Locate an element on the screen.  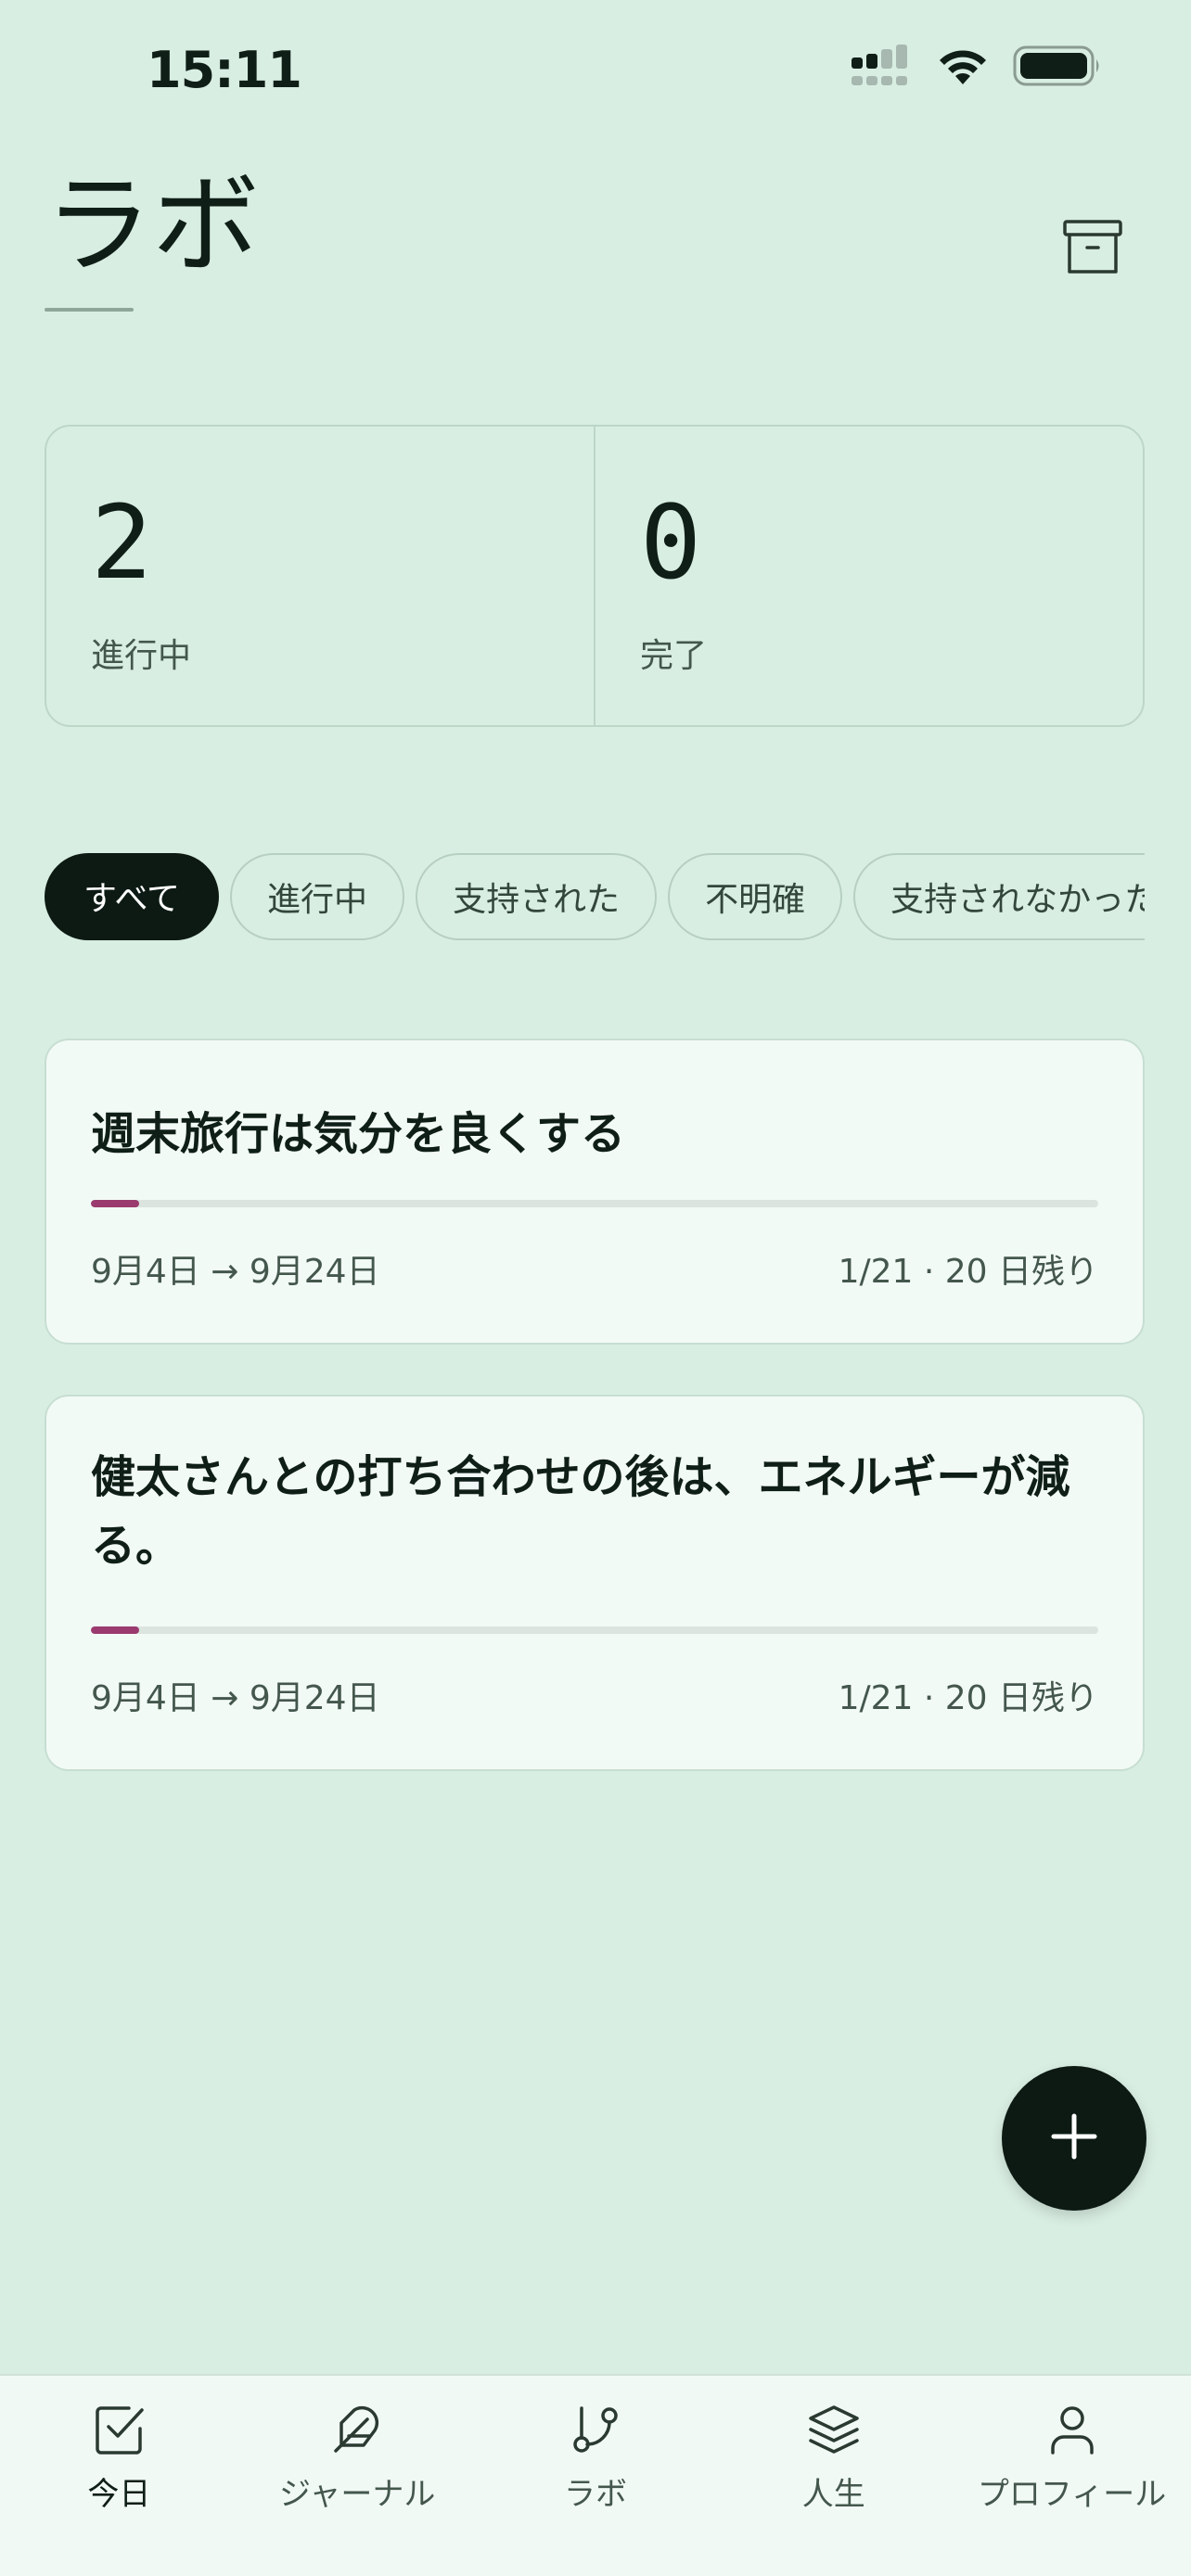
wifi-icon is located at coordinates (963, 67).